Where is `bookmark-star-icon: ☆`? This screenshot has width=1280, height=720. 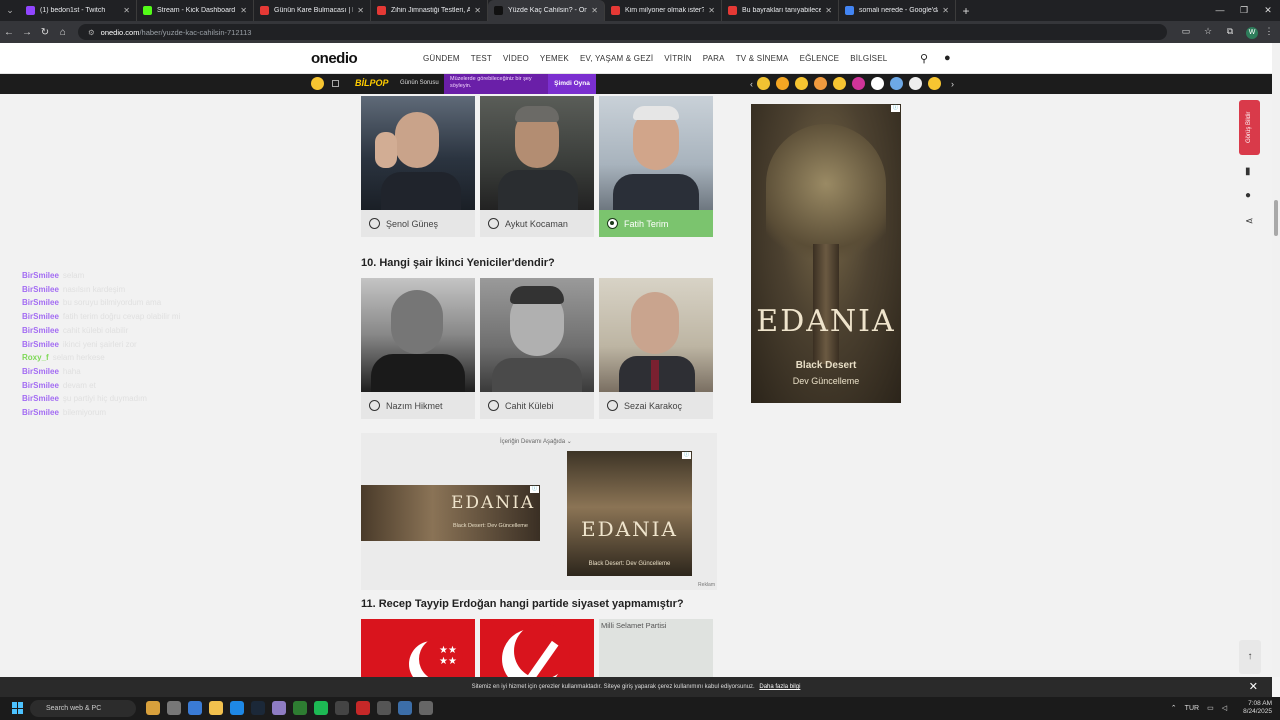
bookmark-star-icon: ☆ is located at coordinates (1208, 32).